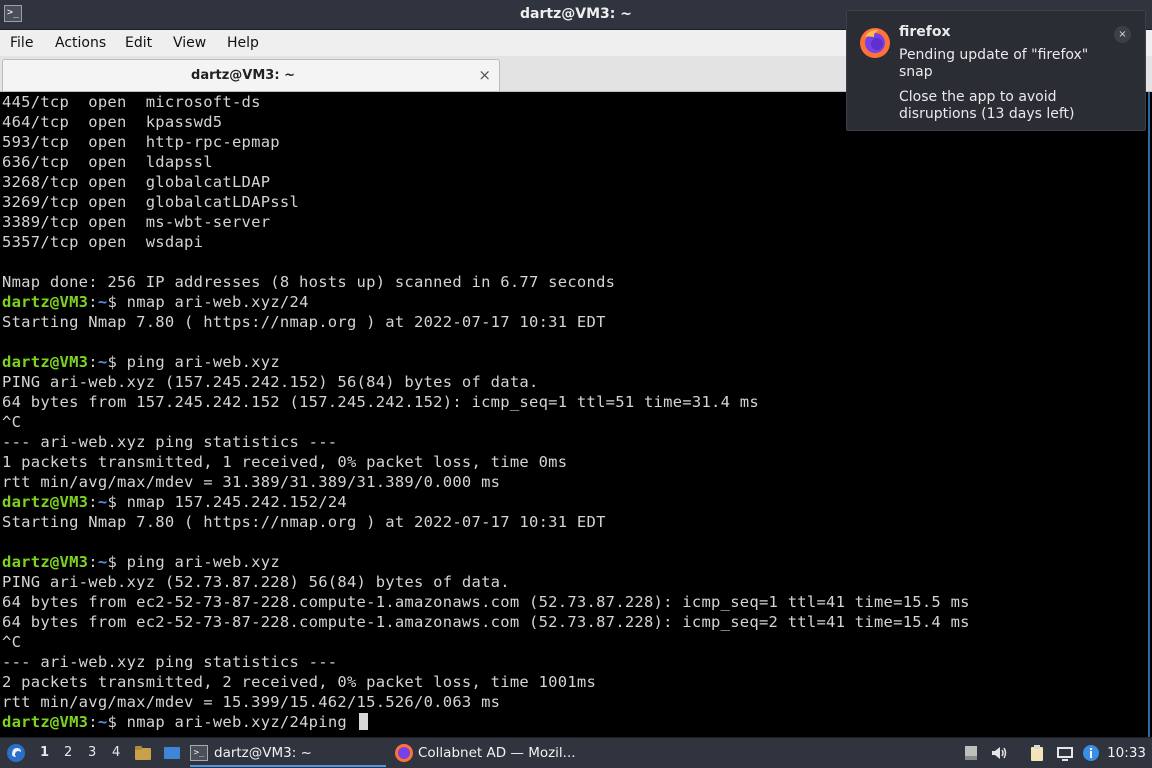 The width and height of the screenshot is (1152, 768). I want to click on command-text: nmap ari-web.xyz/24ping, so click(241, 722).